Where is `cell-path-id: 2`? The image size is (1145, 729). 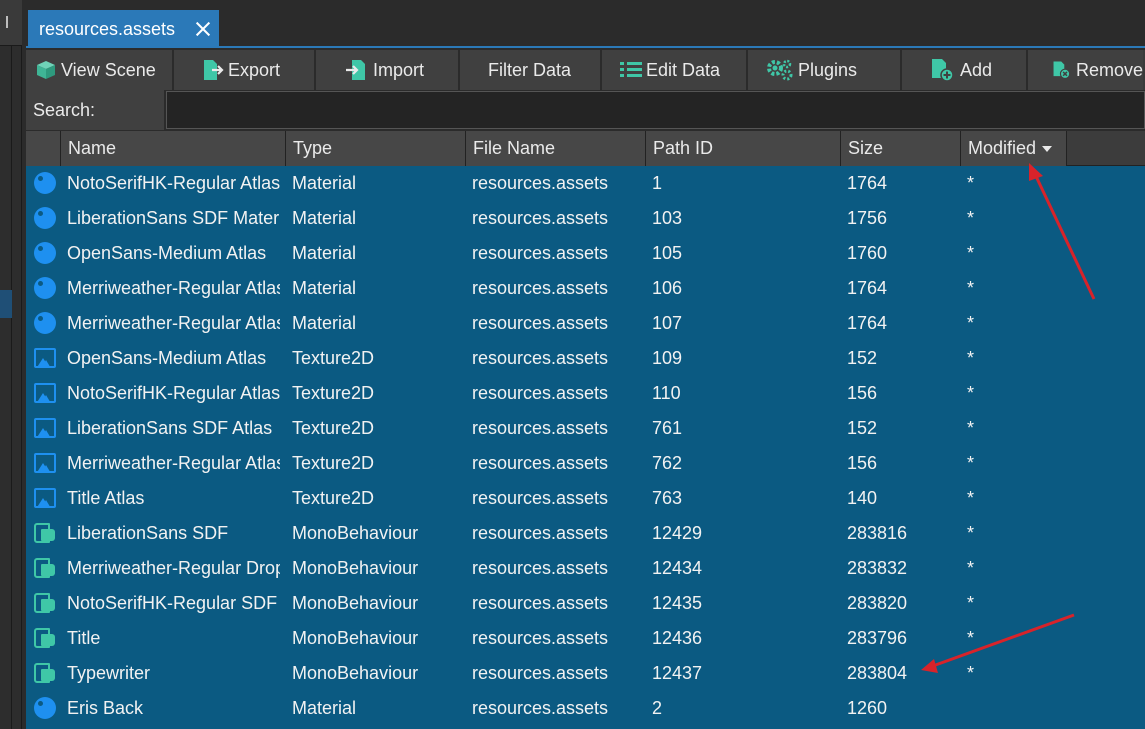
cell-path-id: 2 is located at coordinates (657, 708).